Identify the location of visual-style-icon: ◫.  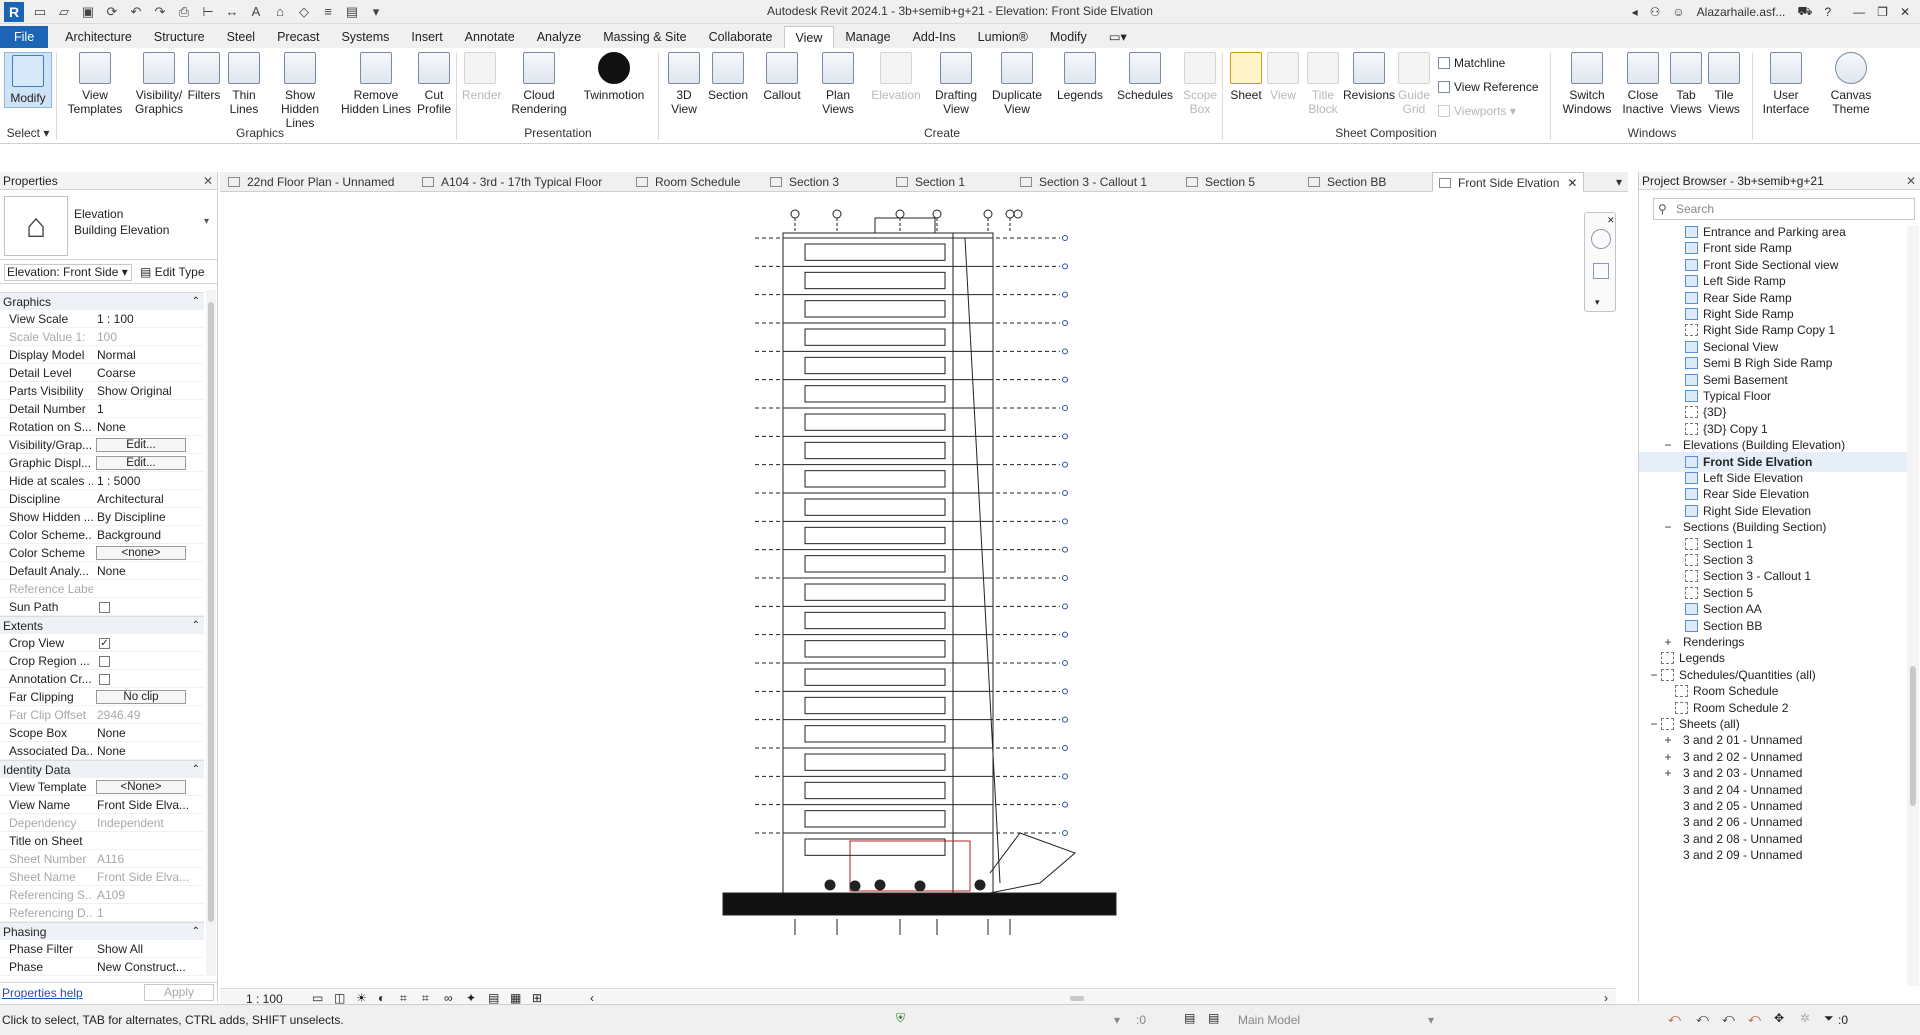
(339, 998).